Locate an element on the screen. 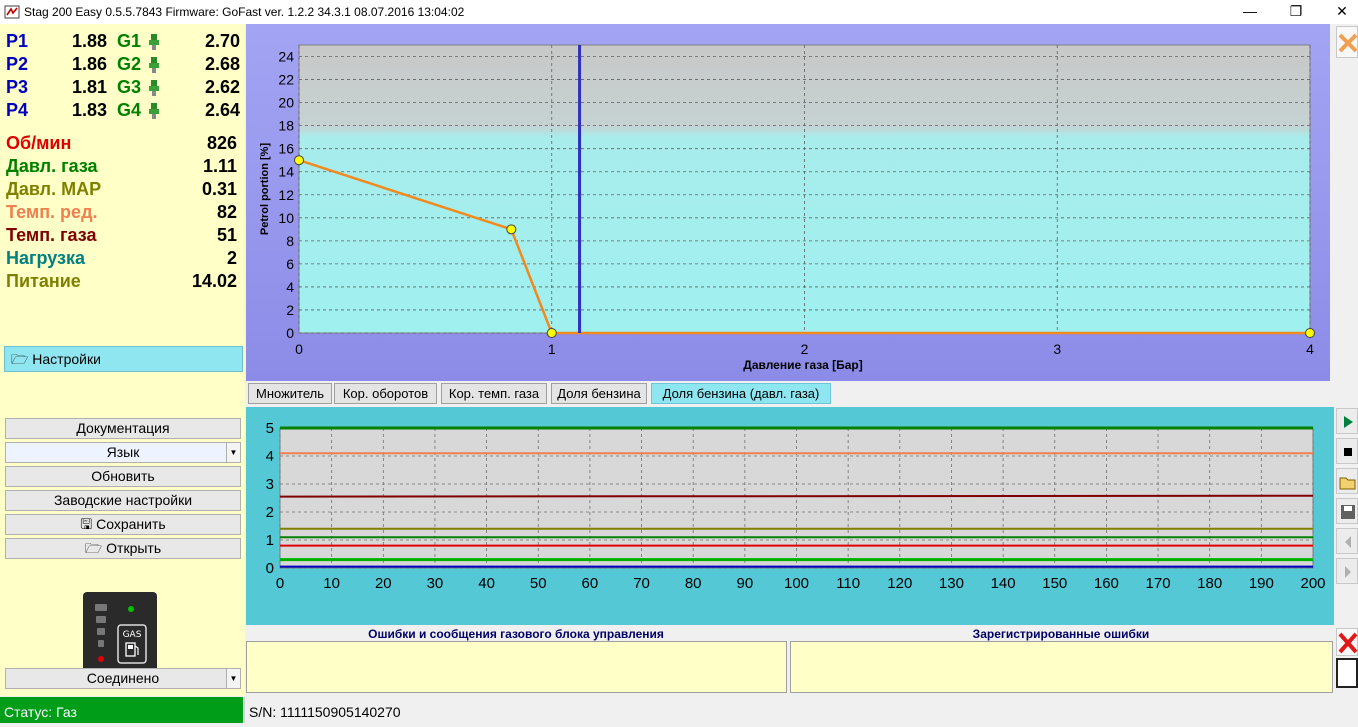 Image resolution: width=1358 pixels, height=727 pixels. x-tick-label: 70 is located at coordinates (641, 583).